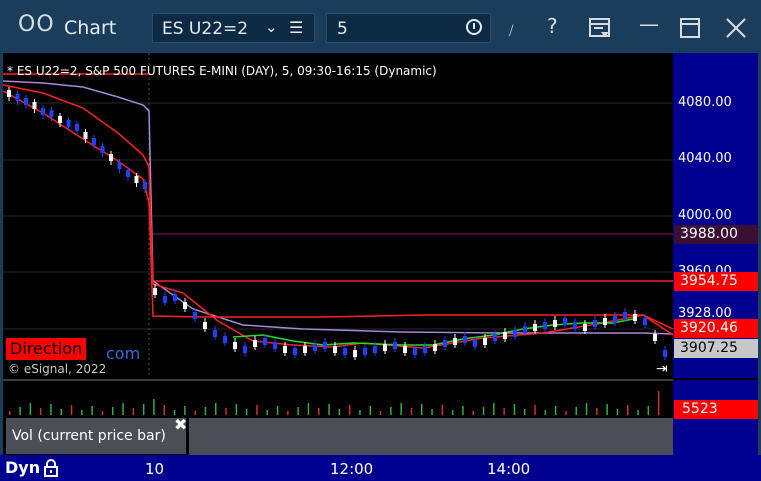 This screenshot has width=761, height=481. Describe the element at coordinates (380, 468) in the screenshot. I see `time-axis-bar: Dyn 10 12:00 14:00` at that location.